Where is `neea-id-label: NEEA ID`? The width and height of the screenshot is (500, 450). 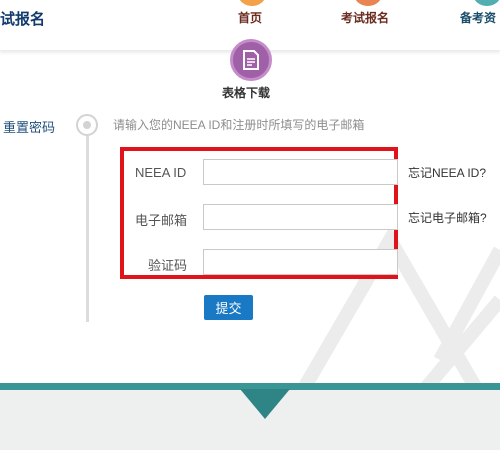 neea-id-label: NEEA ID is located at coordinates (161, 172).